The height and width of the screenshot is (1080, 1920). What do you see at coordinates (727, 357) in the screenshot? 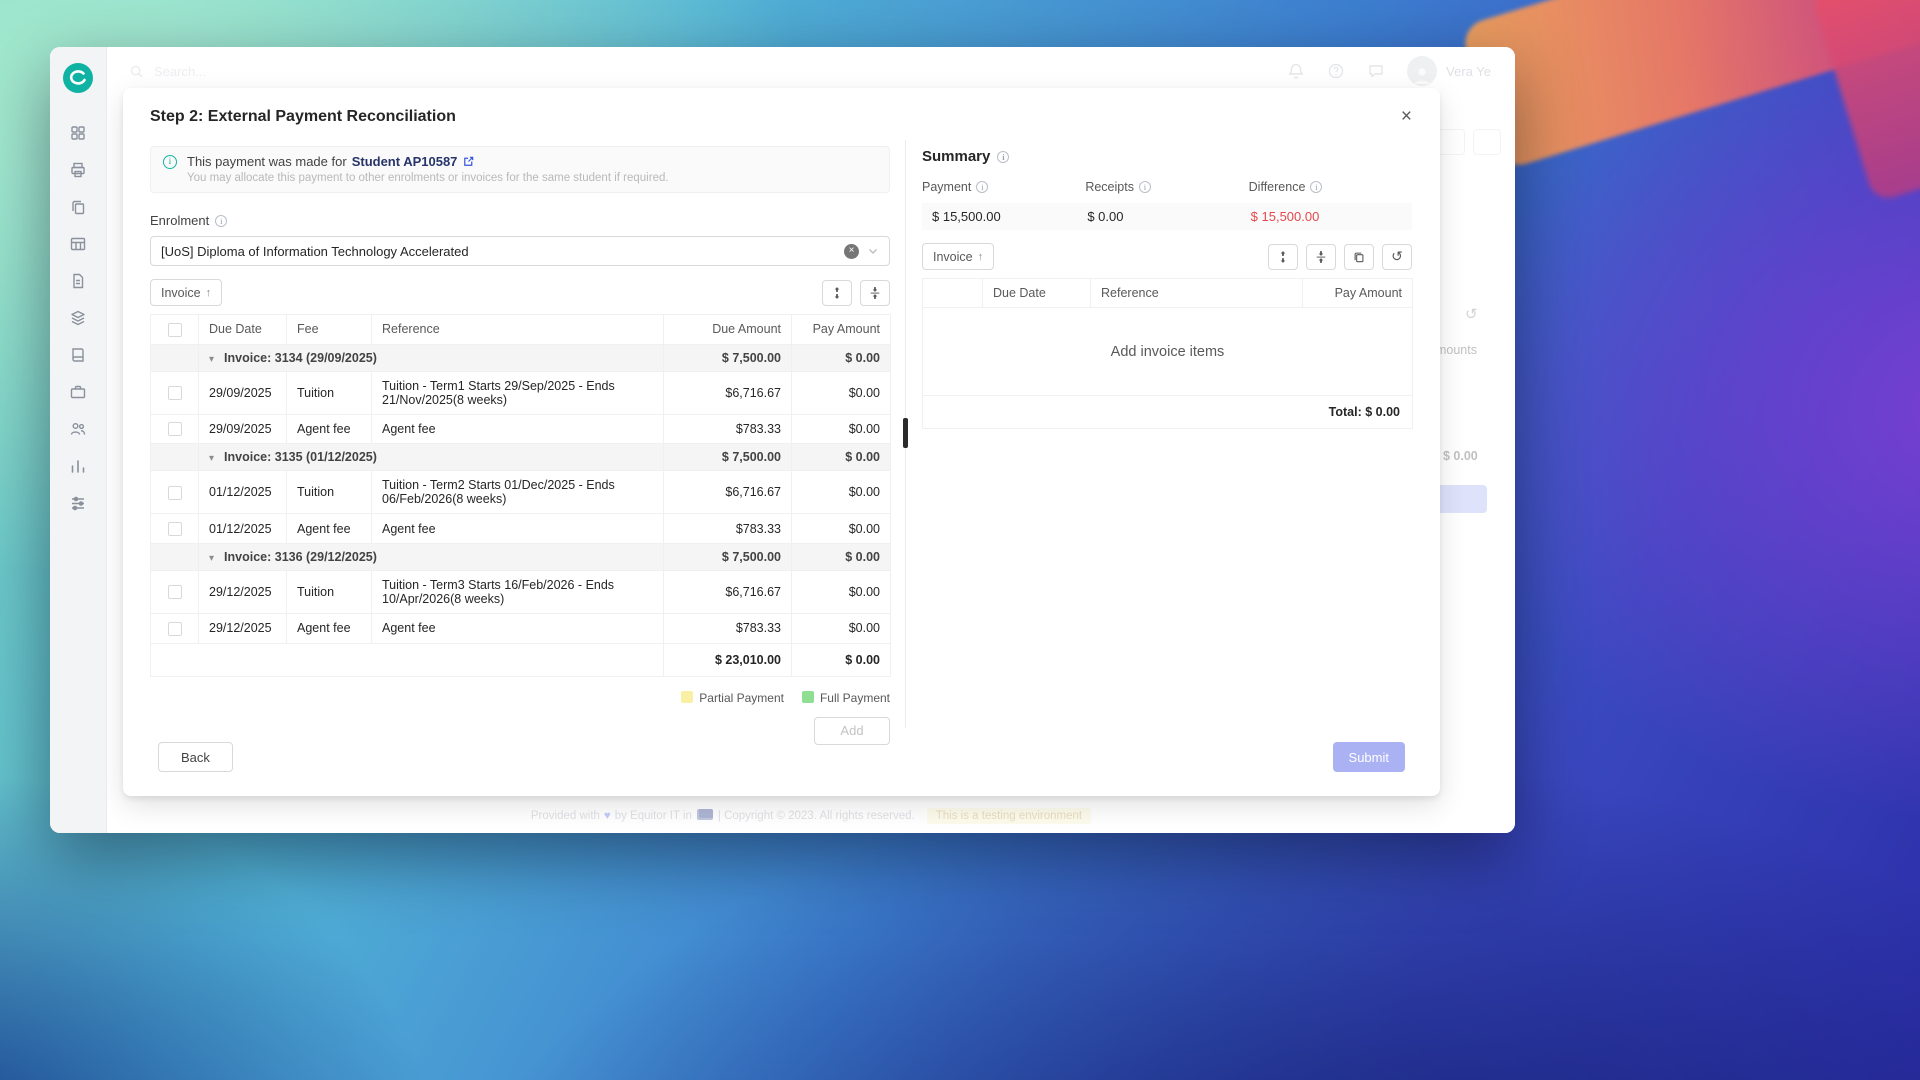
I see `group-due-amount: $ 7,500.00` at bounding box center [727, 357].